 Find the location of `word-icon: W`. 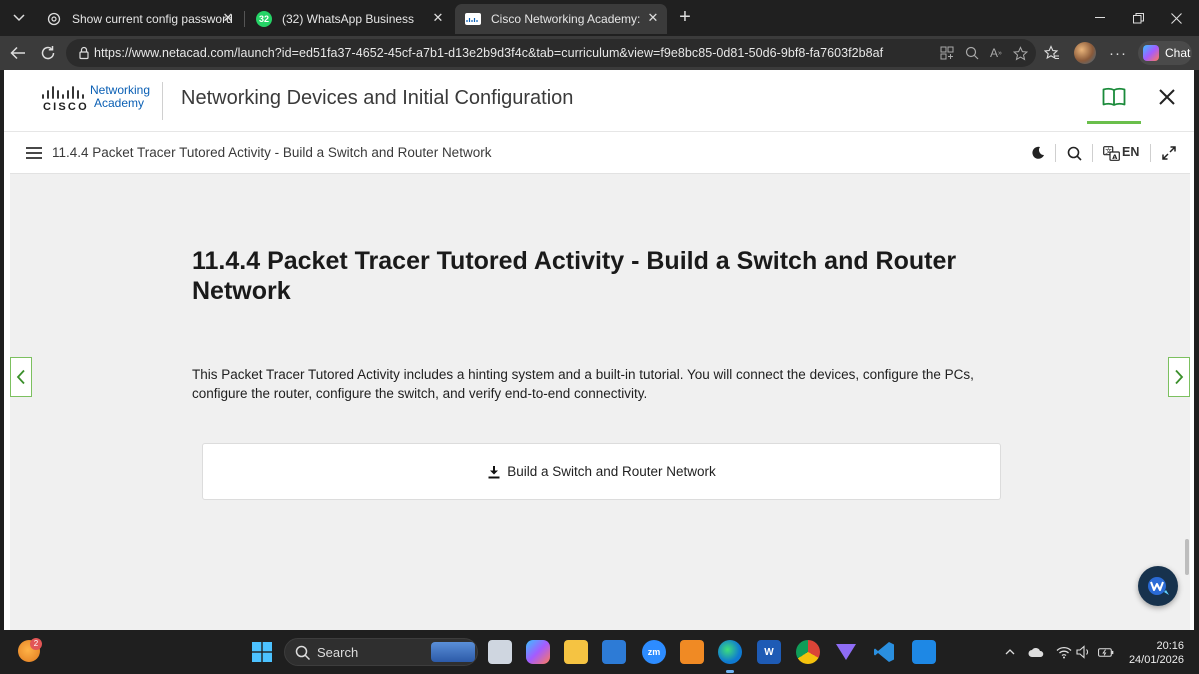

word-icon: W is located at coordinates (769, 652).